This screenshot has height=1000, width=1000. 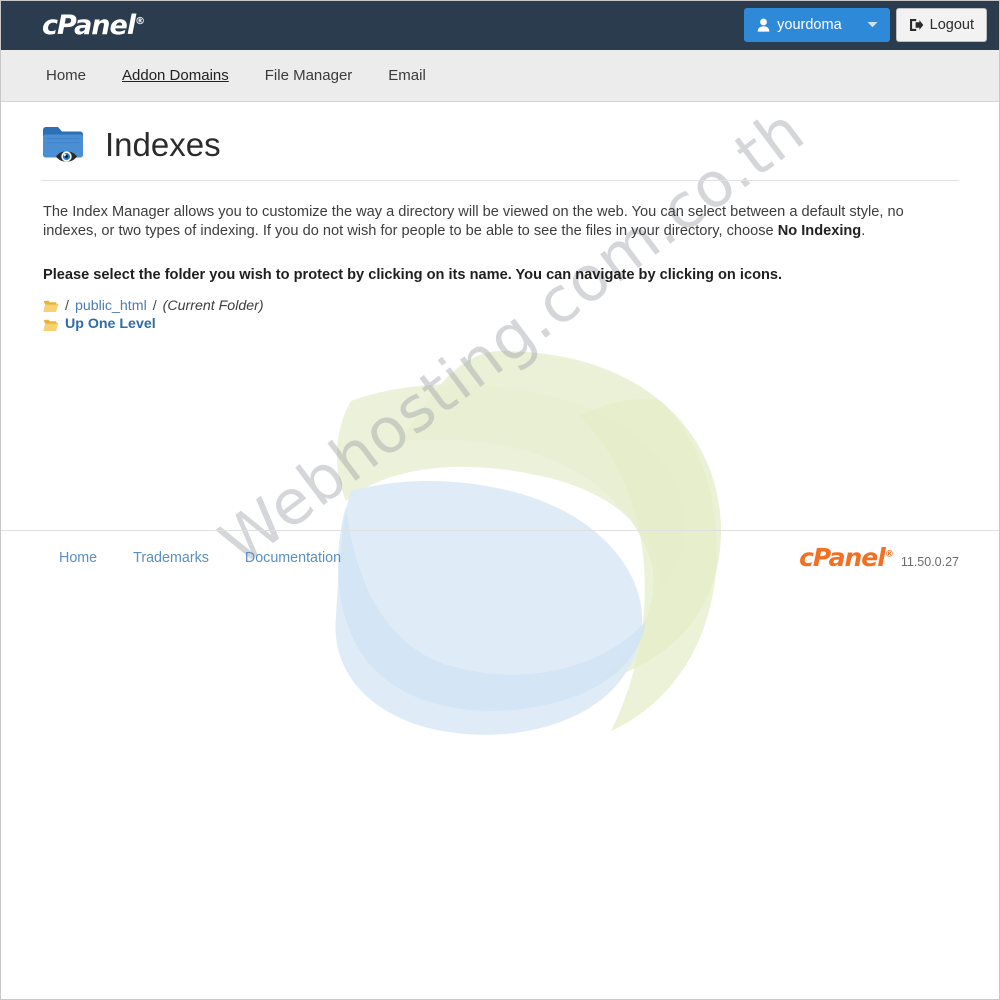 I want to click on nav-item-file-manager: File Manager, so click(x=309, y=76).